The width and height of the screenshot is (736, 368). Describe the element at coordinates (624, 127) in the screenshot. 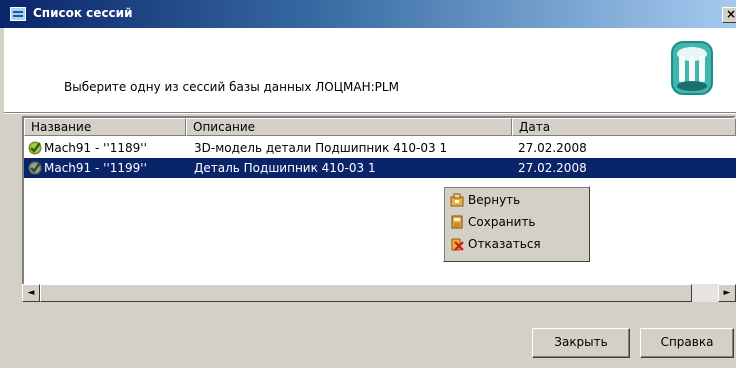

I see `column-header-date: Дата` at that location.